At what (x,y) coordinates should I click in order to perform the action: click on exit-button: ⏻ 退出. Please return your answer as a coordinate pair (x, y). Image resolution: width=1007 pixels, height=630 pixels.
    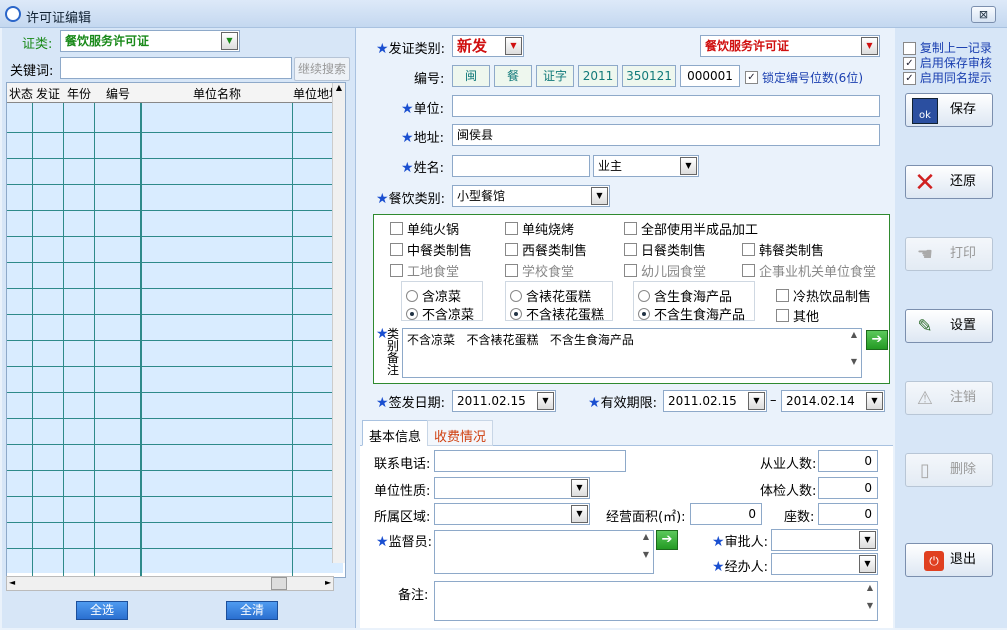
    Looking at the image, I should click on (949, 560).